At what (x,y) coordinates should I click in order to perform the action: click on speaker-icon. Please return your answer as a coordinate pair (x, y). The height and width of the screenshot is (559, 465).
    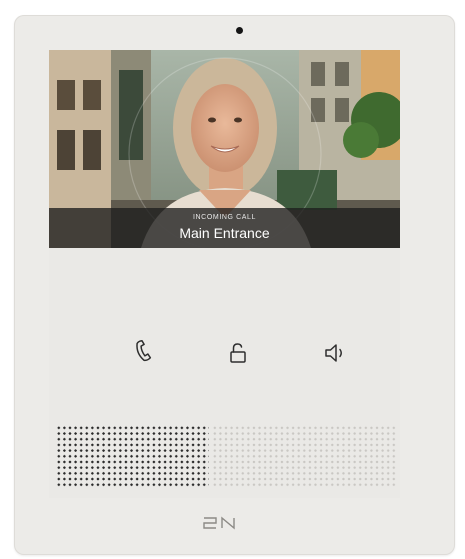
    Looking at the image, I should click on (333, 353).